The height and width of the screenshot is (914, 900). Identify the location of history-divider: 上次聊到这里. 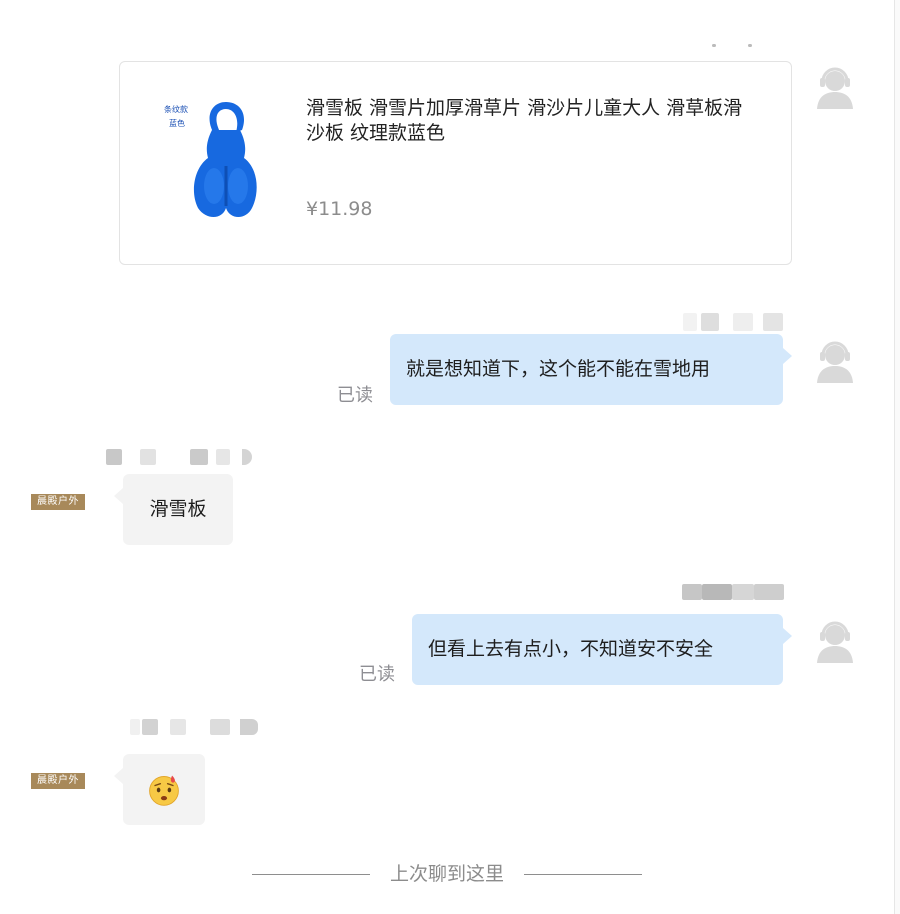
(446, 874).